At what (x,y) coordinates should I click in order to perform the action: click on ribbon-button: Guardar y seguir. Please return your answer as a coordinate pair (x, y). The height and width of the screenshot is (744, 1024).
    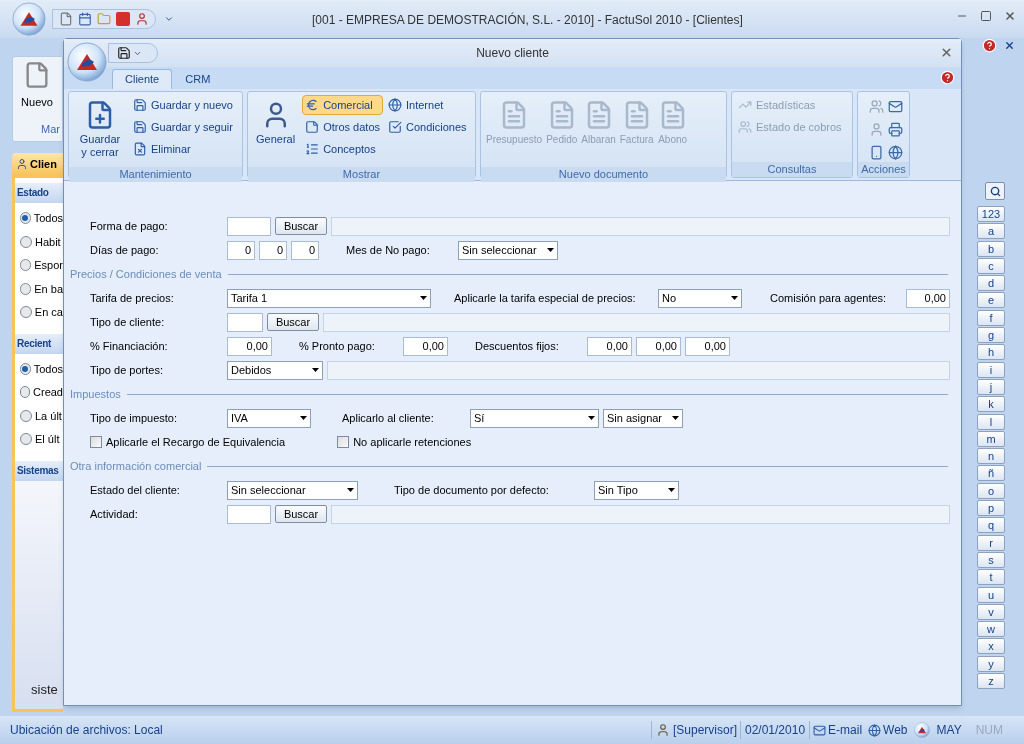
    Looking at the image, I should click on (183, 127).